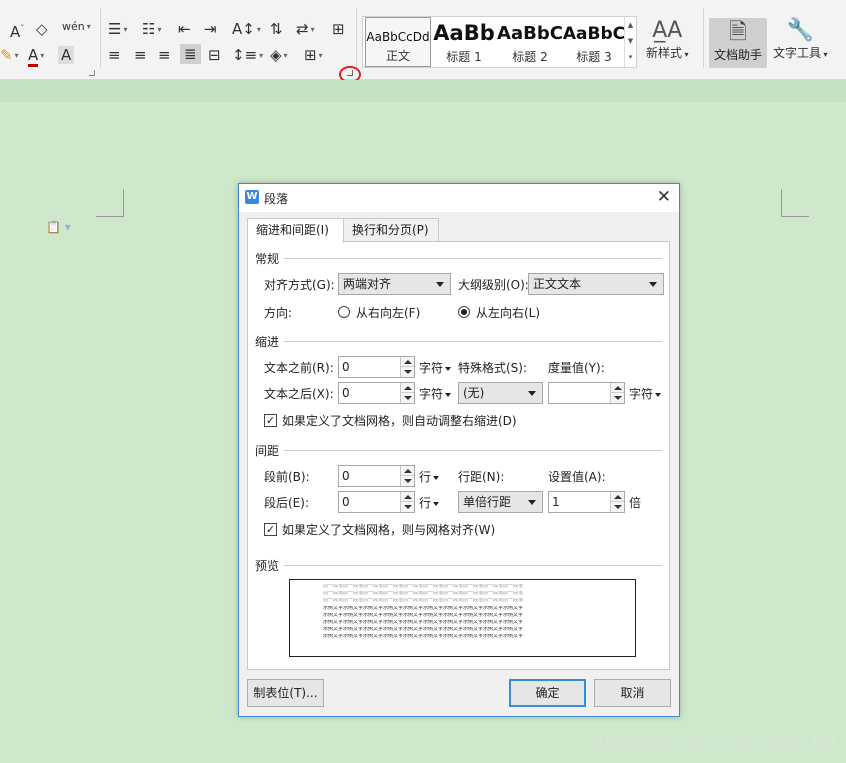 The image size is (846, 763). What do you see at coordinates (577, 477) in the screenshot?
I see `setting-value-label: 设置值(A):` at bounding box center [577, 477].